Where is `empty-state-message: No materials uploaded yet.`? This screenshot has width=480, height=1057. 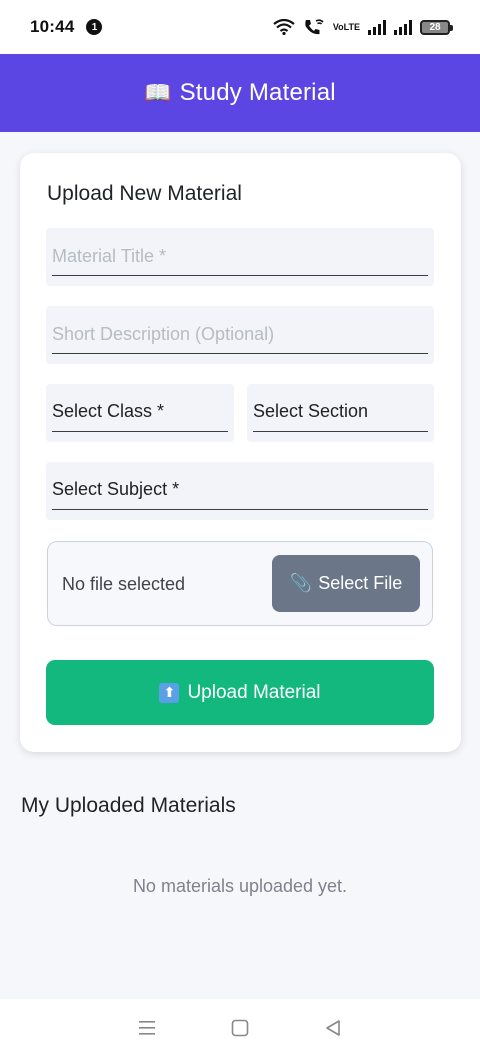
empty-state-message: No materials uploaded yet. is located at coordinates (240, 886).